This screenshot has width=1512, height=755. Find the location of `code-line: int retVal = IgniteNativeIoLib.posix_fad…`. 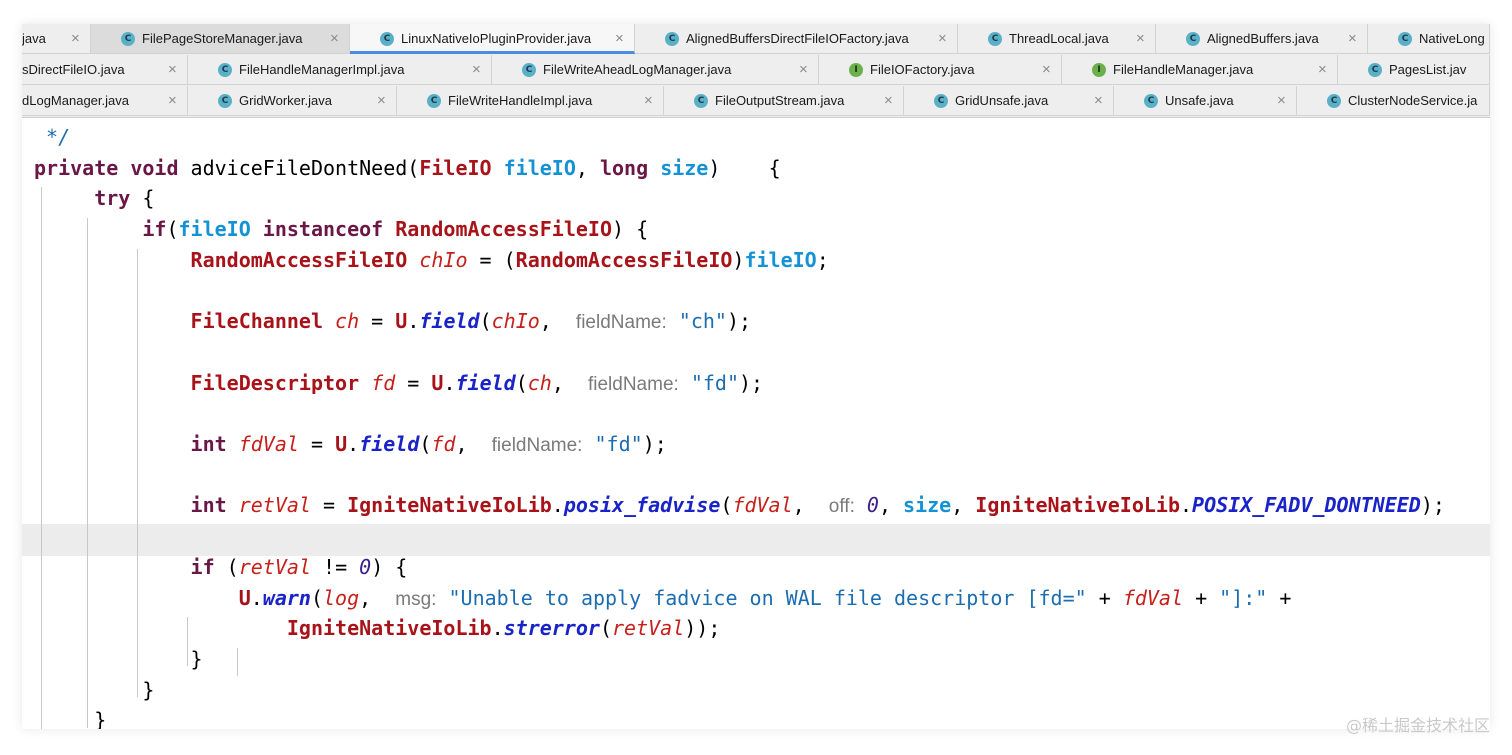

code-line: int retVal = IgniteNativeIoLib.posix_fad… is located at coordinates (739, 505).